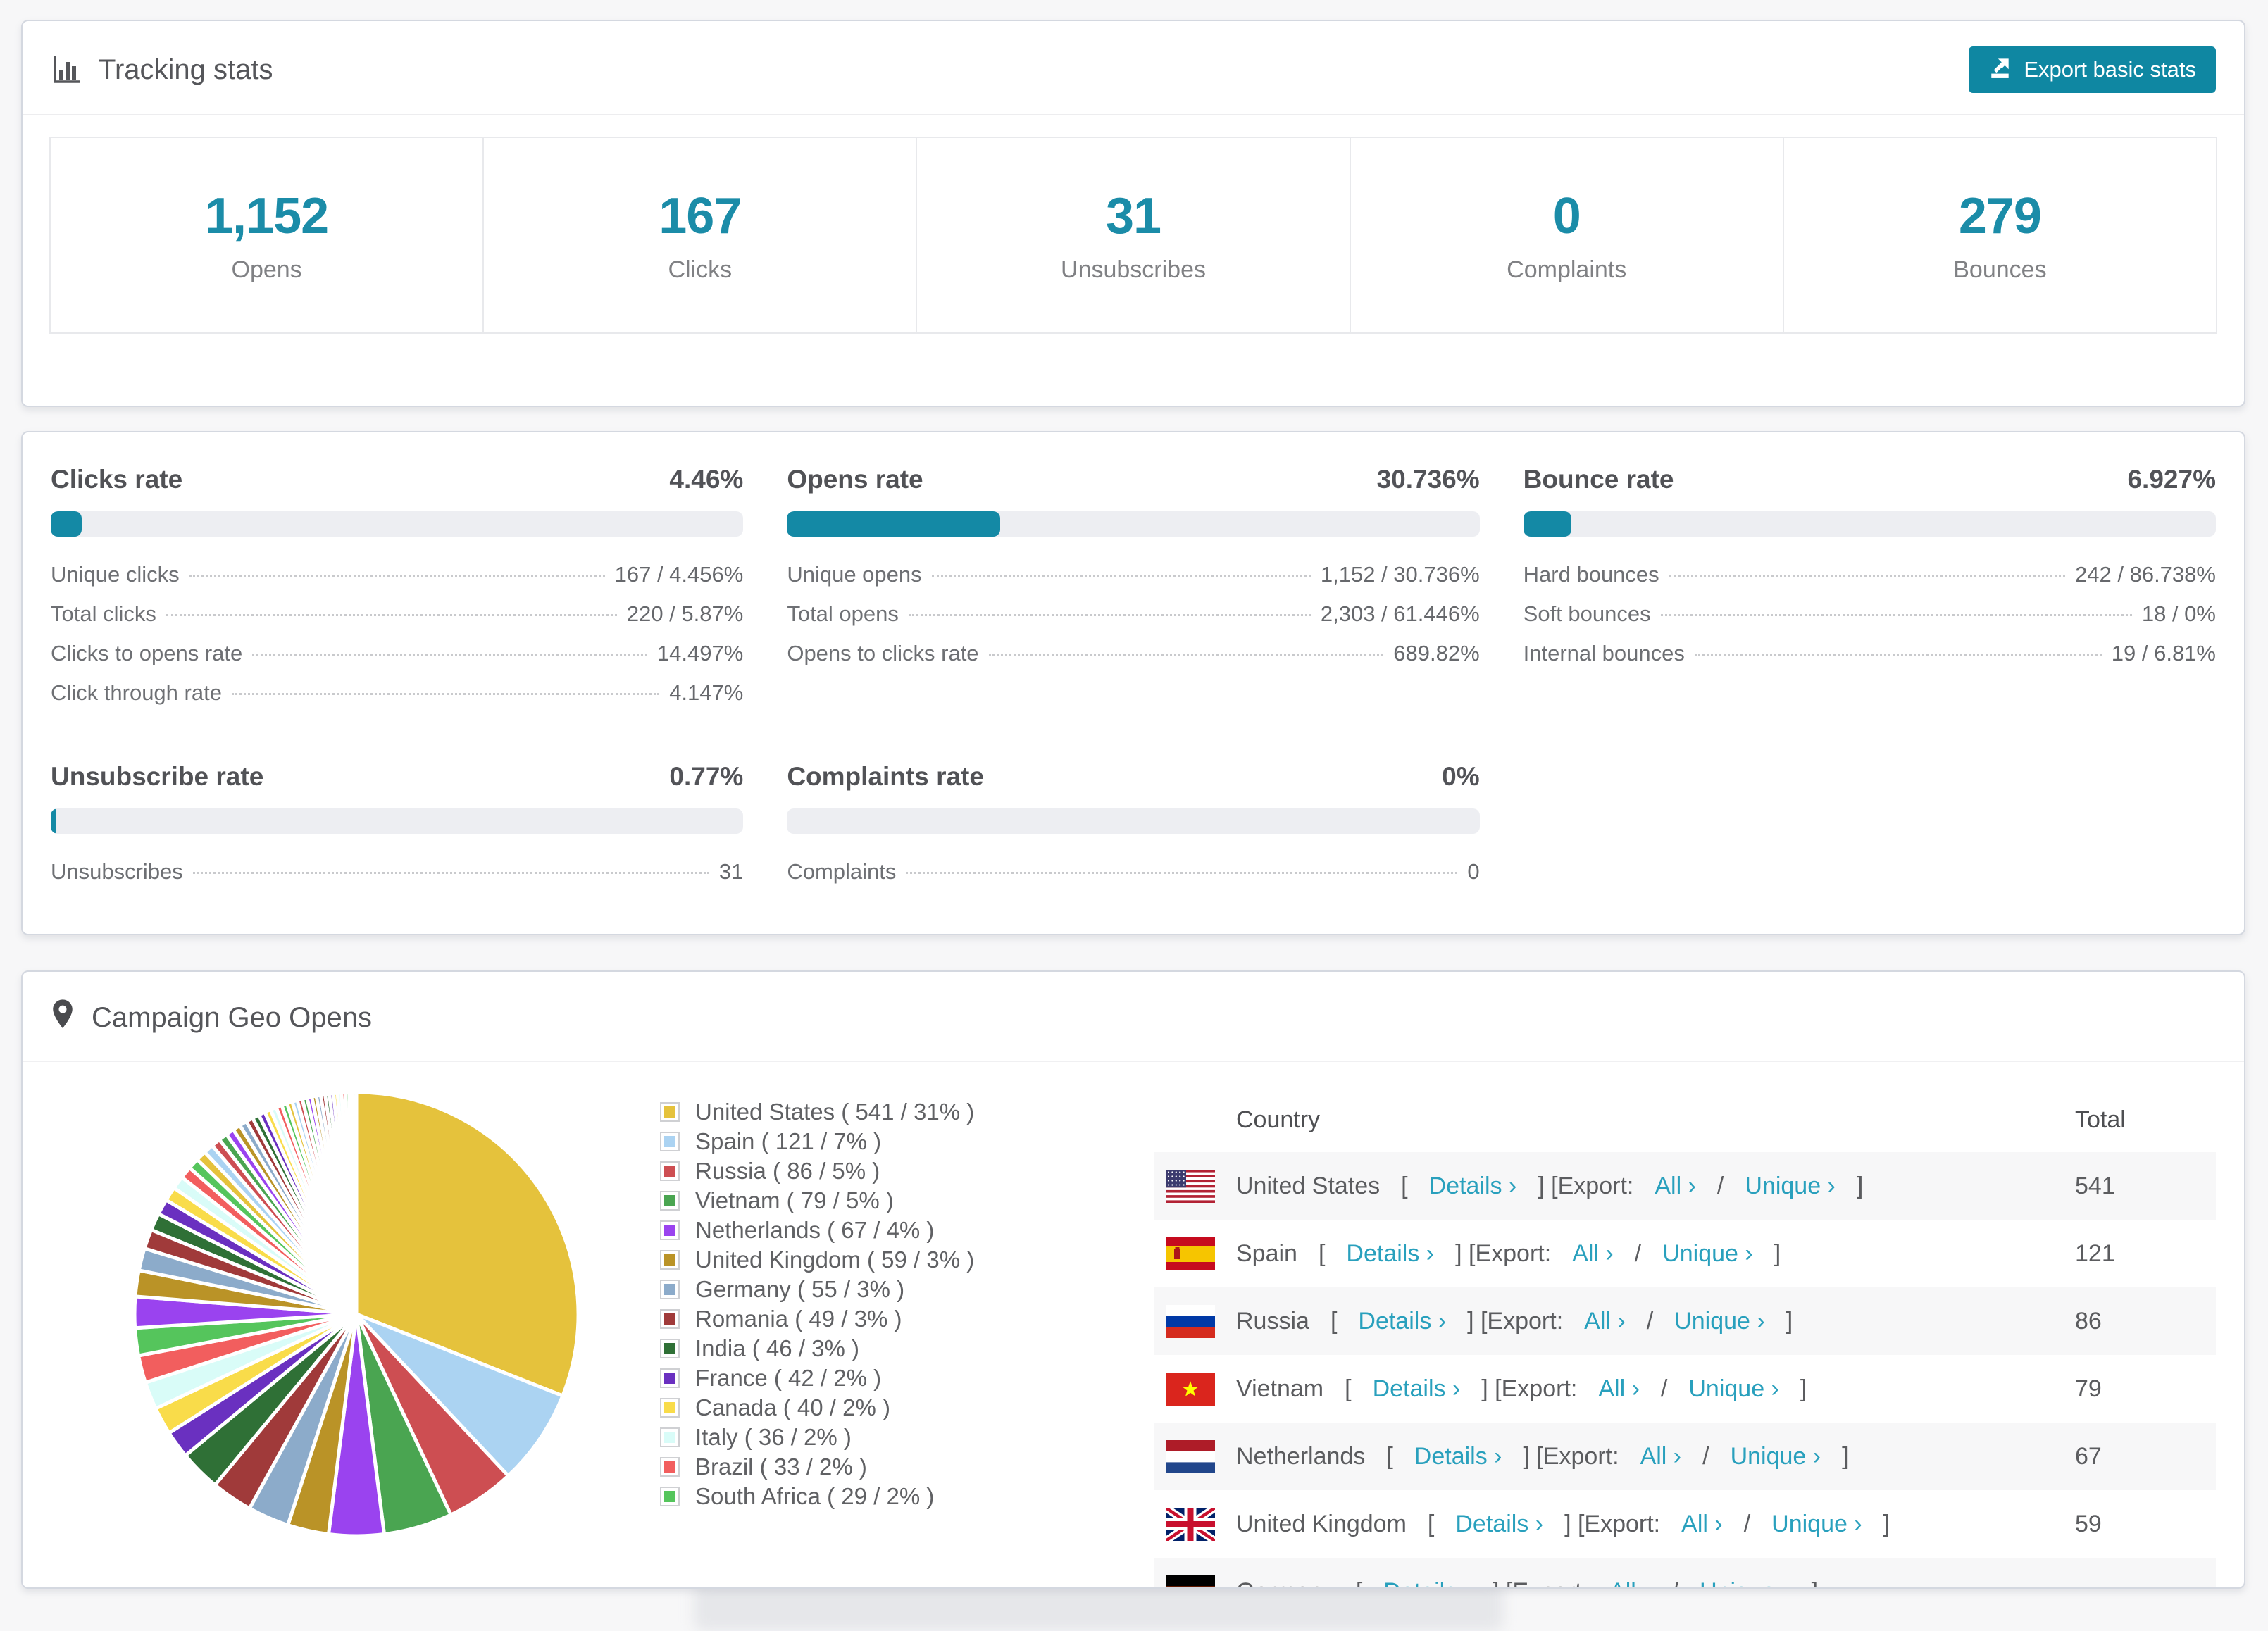 This screenshot has height=1631, width=2268. I want to click on rate-block: Unsubscribe rate 0.77% Unsubscribes 31, so click(397, 830).